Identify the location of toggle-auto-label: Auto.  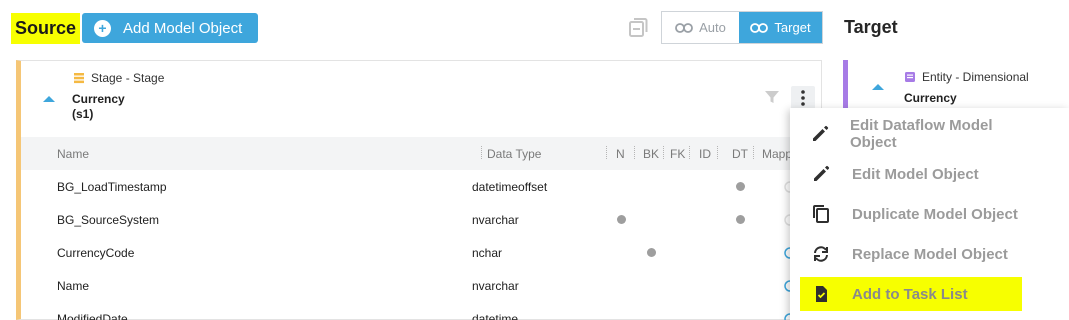
(712, 27).